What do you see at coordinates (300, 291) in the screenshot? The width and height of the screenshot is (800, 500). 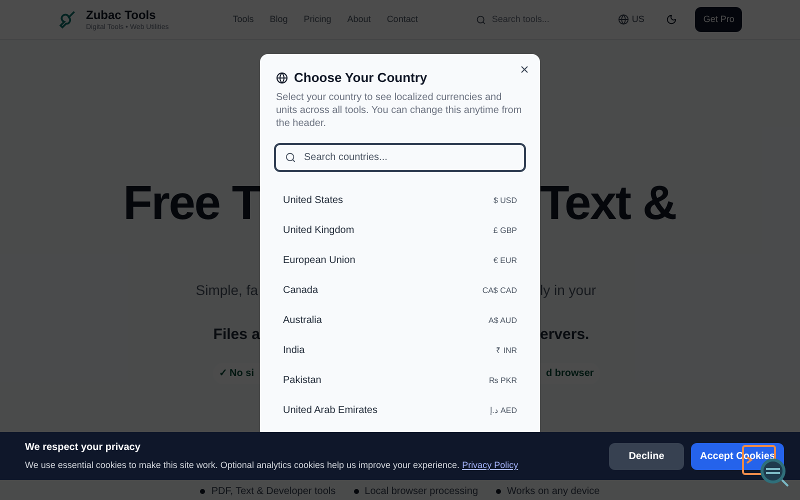 I see `country-name: Canada` at bounding box center [300, 291].